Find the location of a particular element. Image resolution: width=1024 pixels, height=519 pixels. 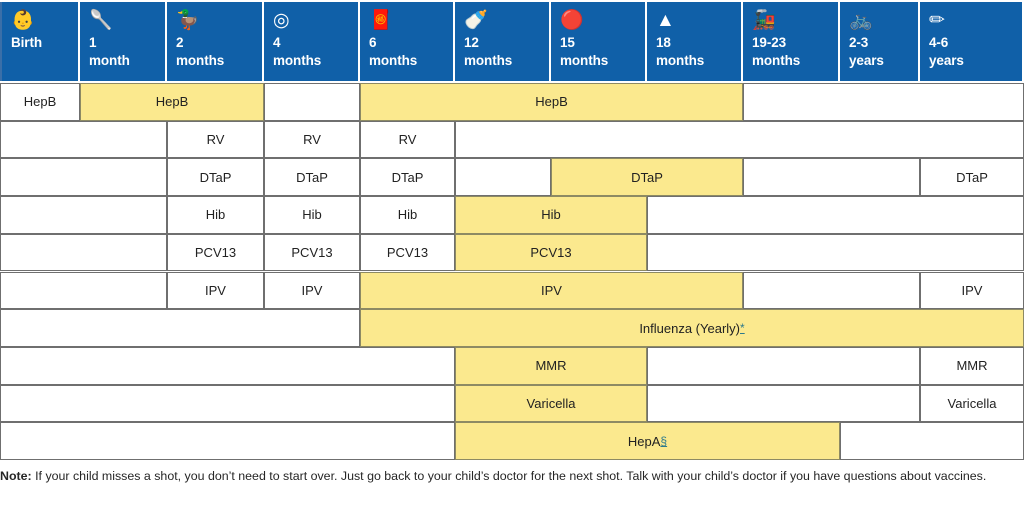

age-column-label: 6 months is located at coordinates (393, 51).